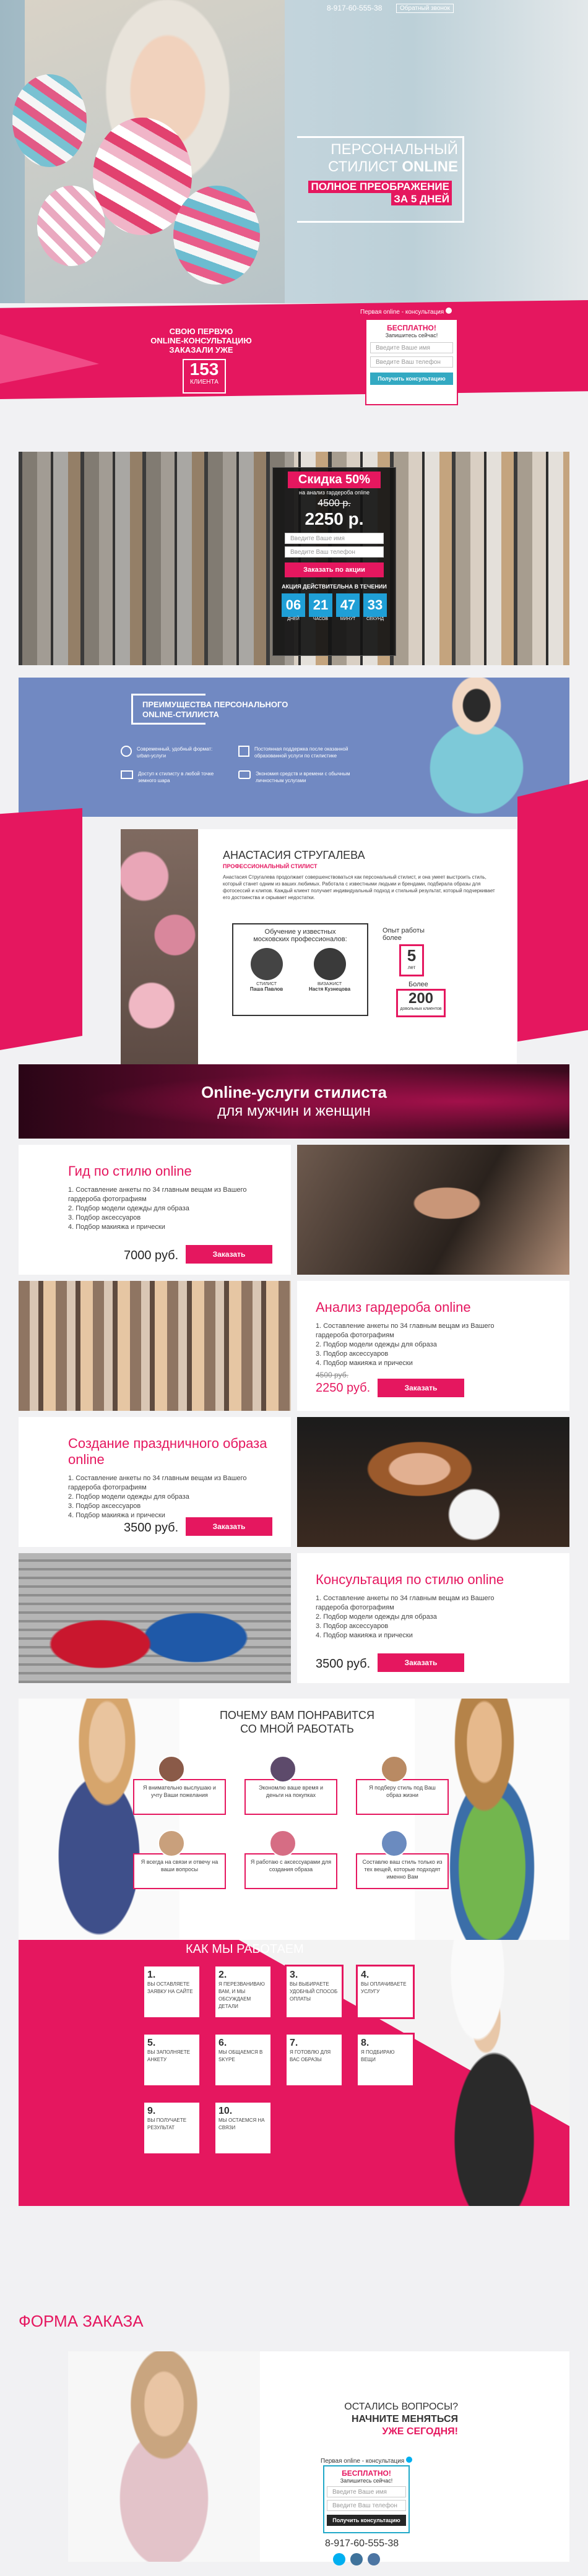 This screenshot has height=2576, width=588. I want to click on clients-title: Более, so click(418, 984).